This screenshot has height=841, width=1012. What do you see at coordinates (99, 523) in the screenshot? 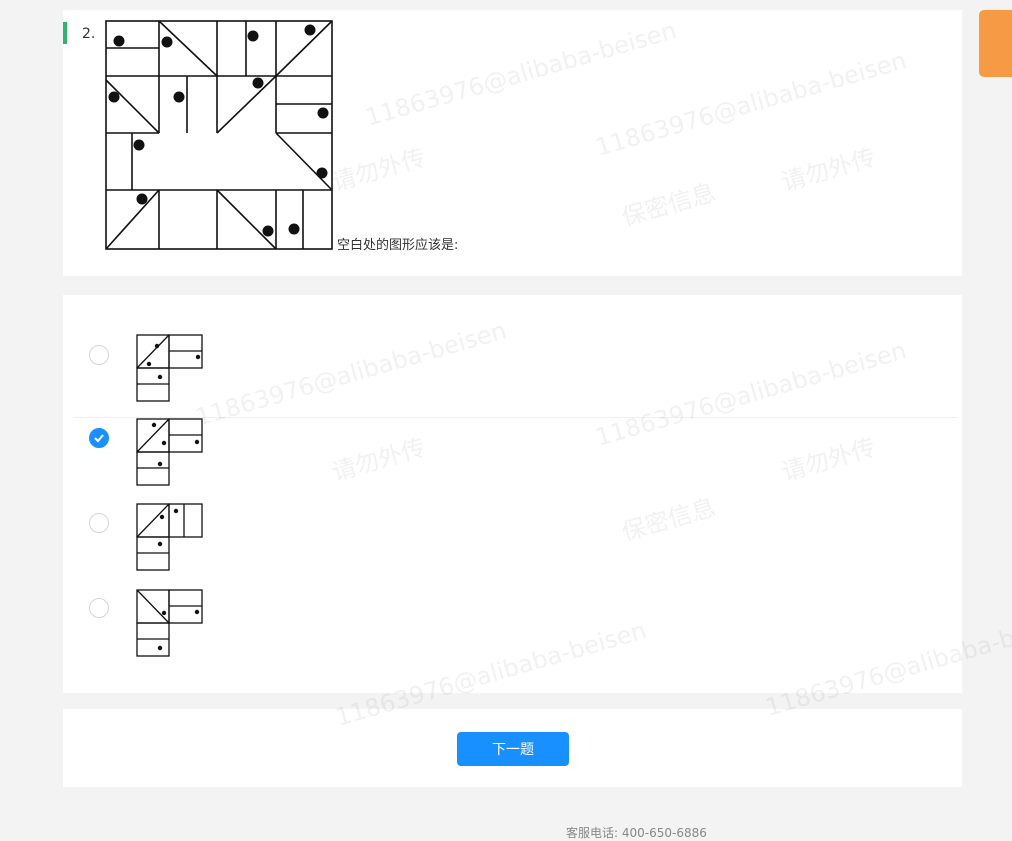
I see `option-c-radio` at bounding box center [99, 523].